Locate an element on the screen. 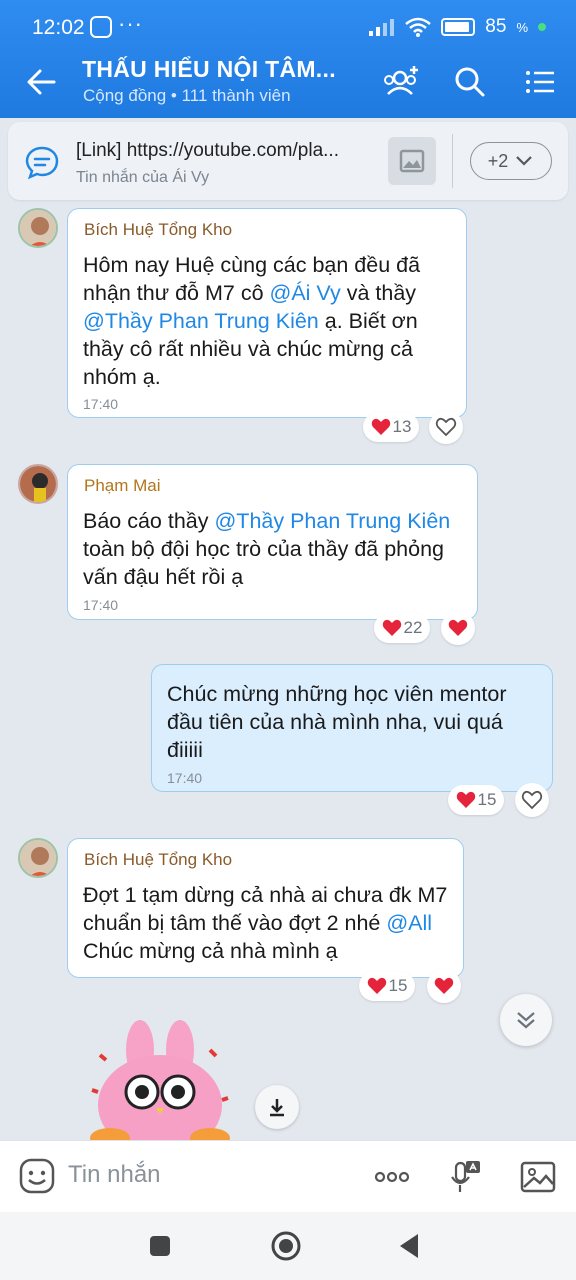  double-chevron-down-icon is located at coordinates (526, 1020).